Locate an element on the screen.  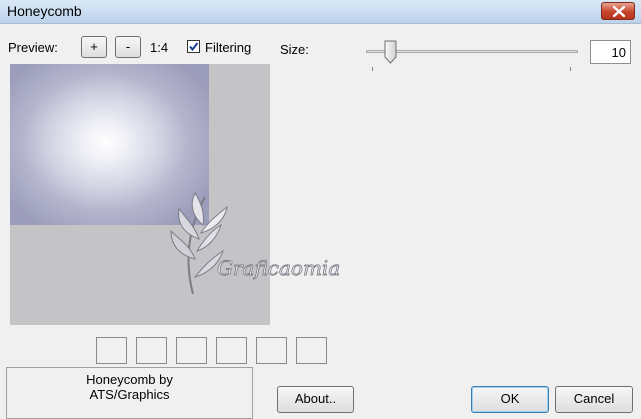
plugin-info-box: Honeycomb by ATS/Graphics is located at coordinates (129, 393).